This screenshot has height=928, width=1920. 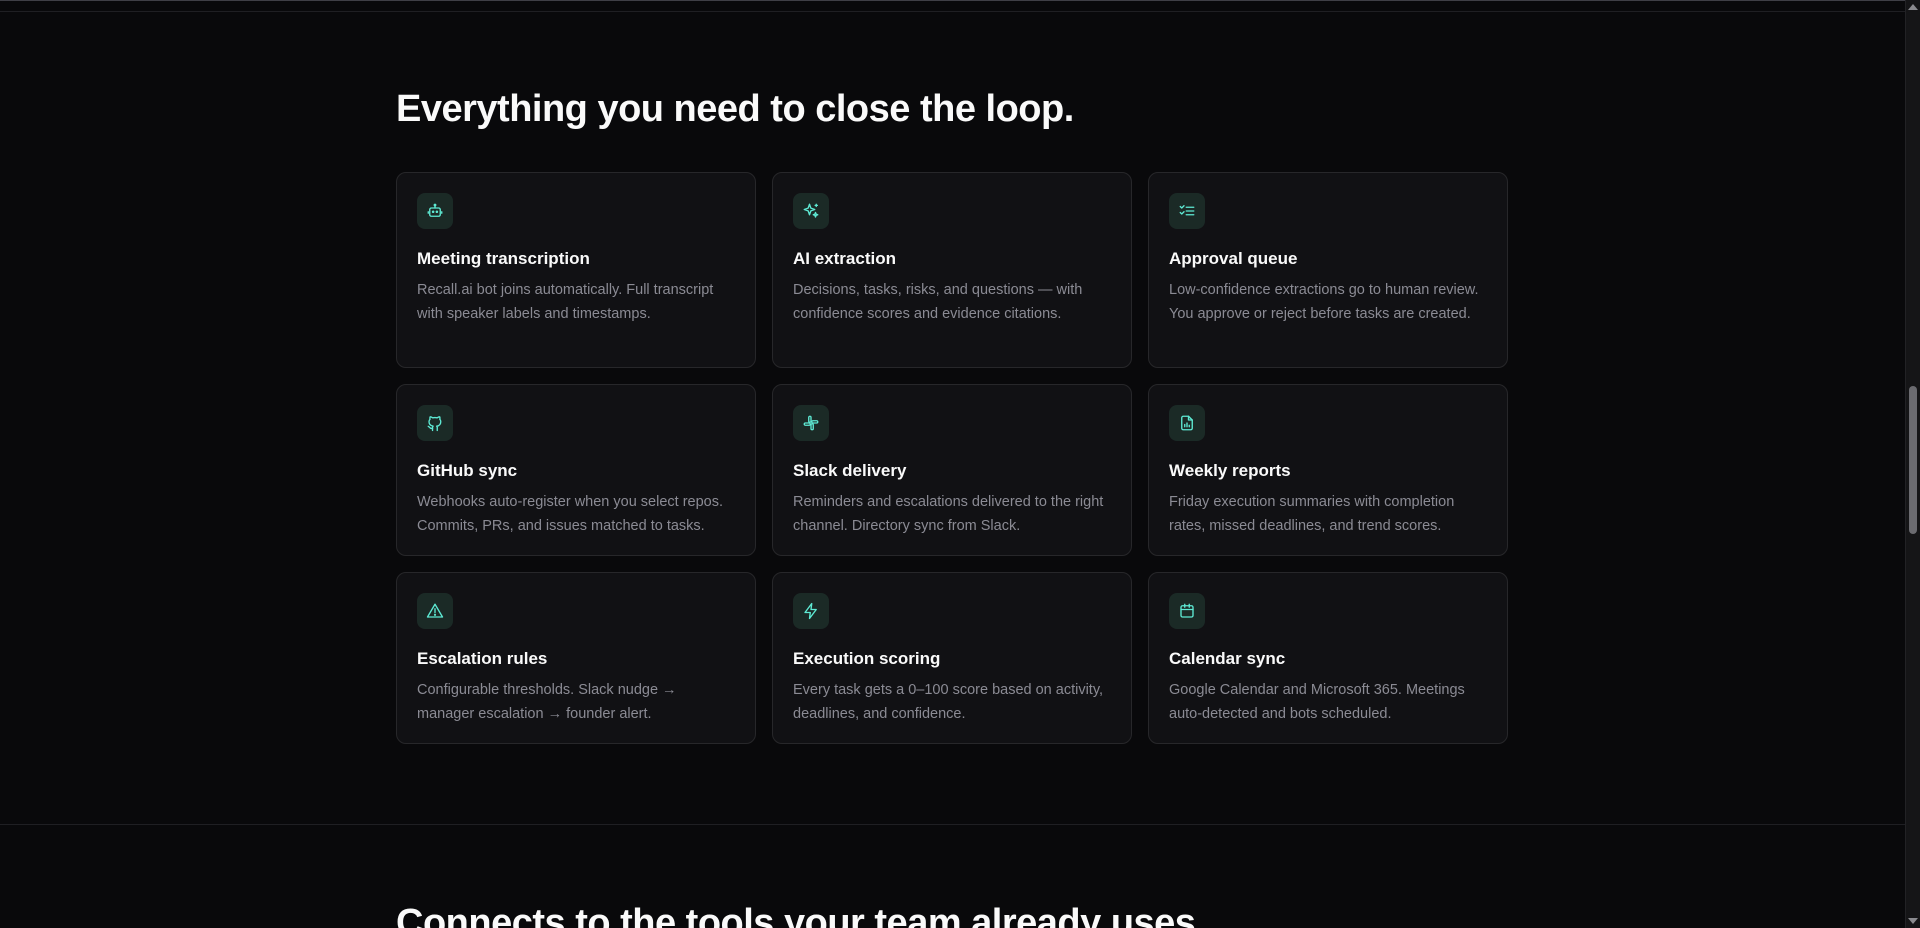 I want to click on calendar-icon, so click(x=1187, y=611).